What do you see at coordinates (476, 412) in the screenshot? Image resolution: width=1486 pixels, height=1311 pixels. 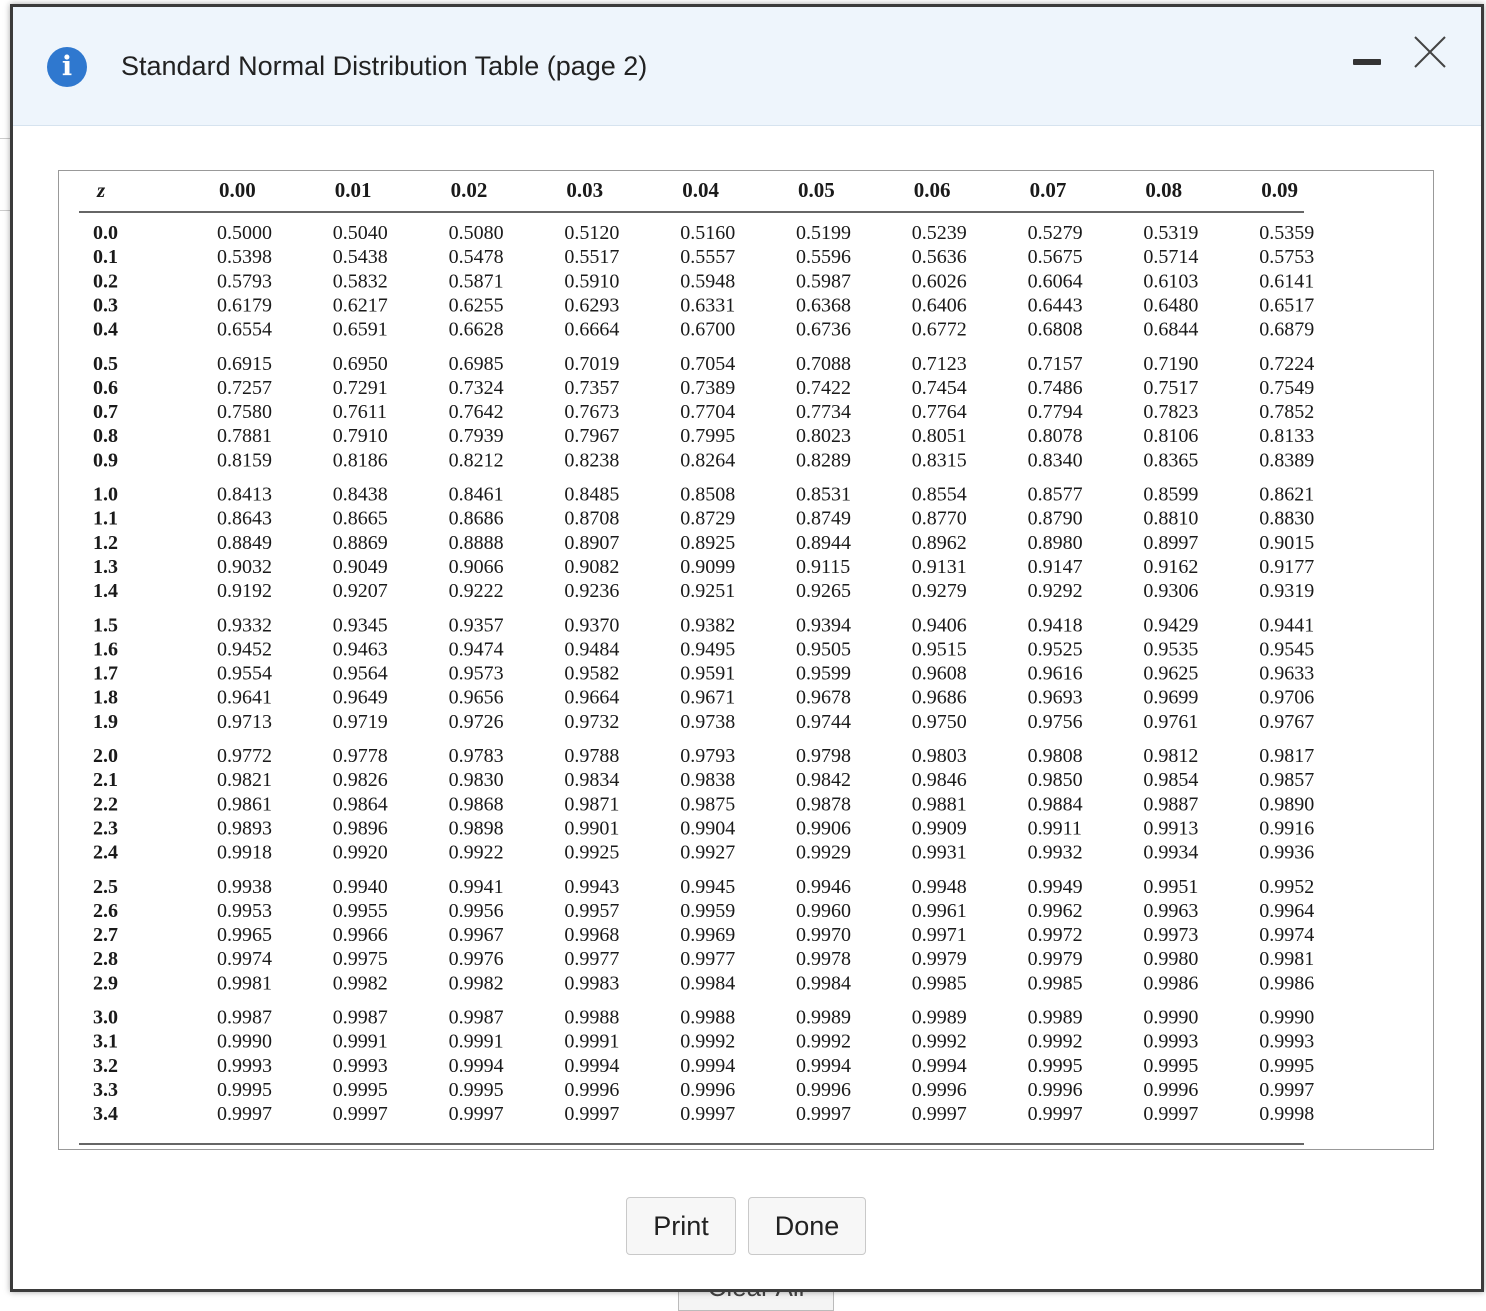 I see `probability-cell: 0.7642` at bounding box center [476, 412].